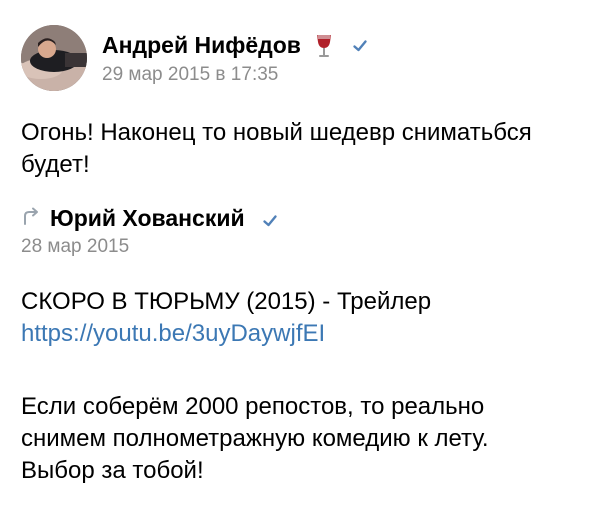  I want to click on repost-arrow-icon, so click(31, 216).